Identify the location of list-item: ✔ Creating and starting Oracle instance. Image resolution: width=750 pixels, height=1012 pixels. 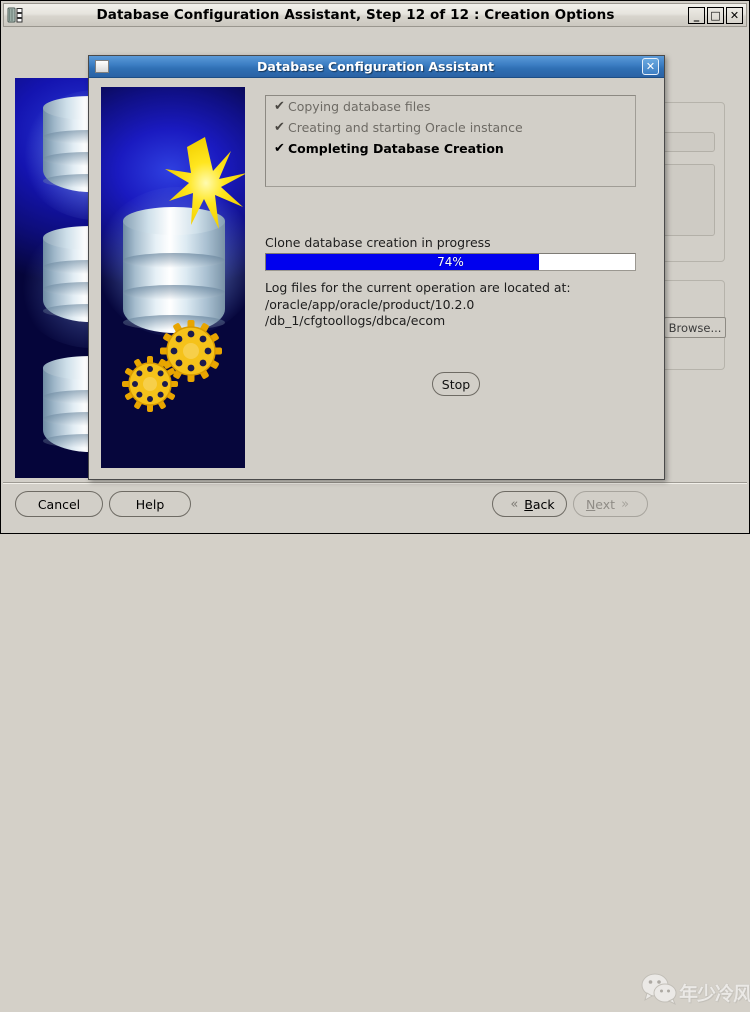
(450, 127).